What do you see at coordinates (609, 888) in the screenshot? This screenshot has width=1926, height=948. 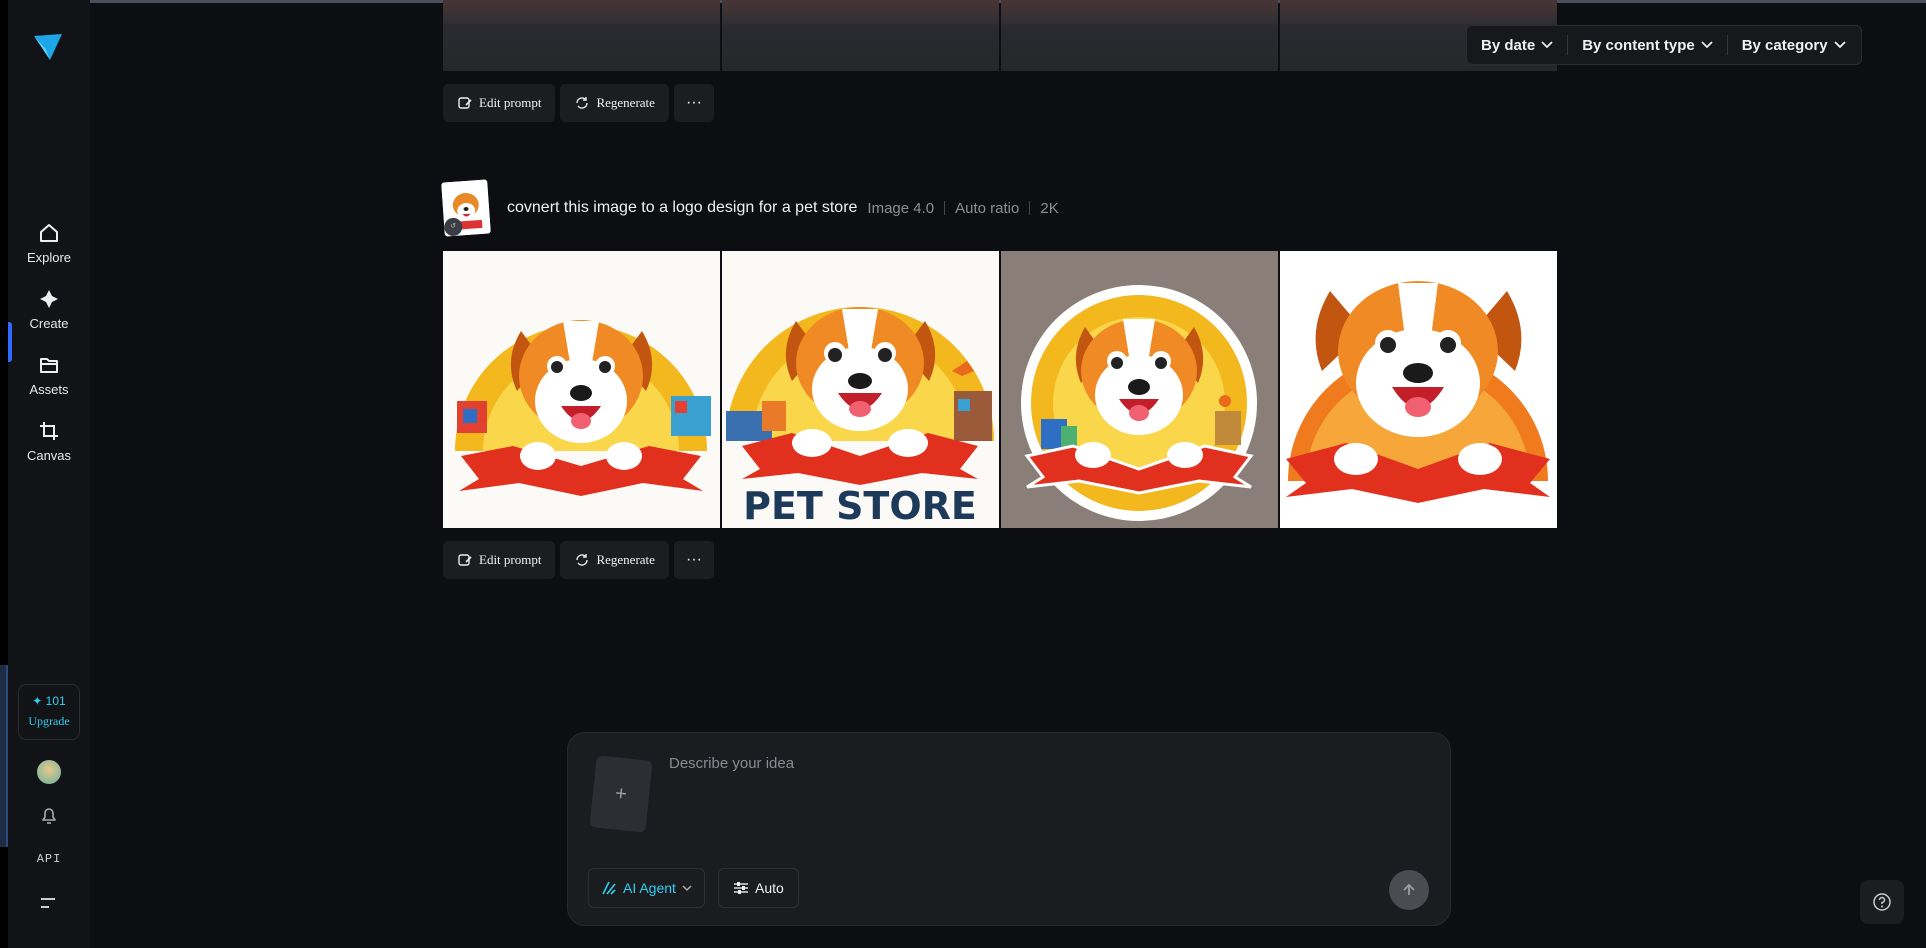 I see `ai-agent-icon` at bounding box center [609, 888].